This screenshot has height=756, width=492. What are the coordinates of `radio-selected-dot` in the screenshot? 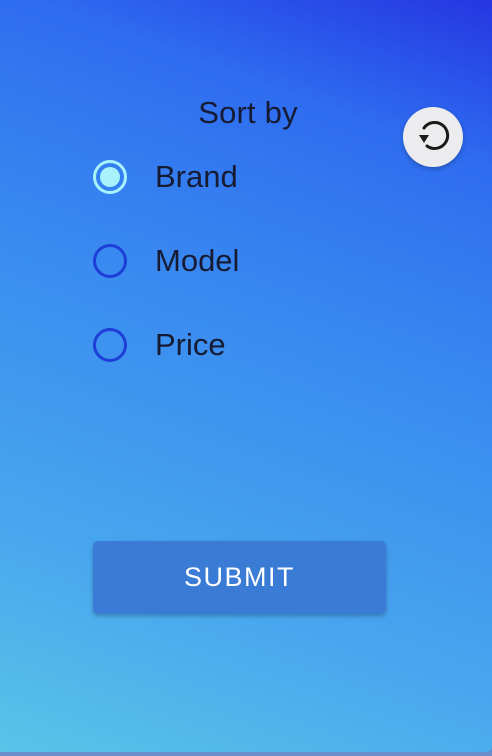 It's located at (110, 177).